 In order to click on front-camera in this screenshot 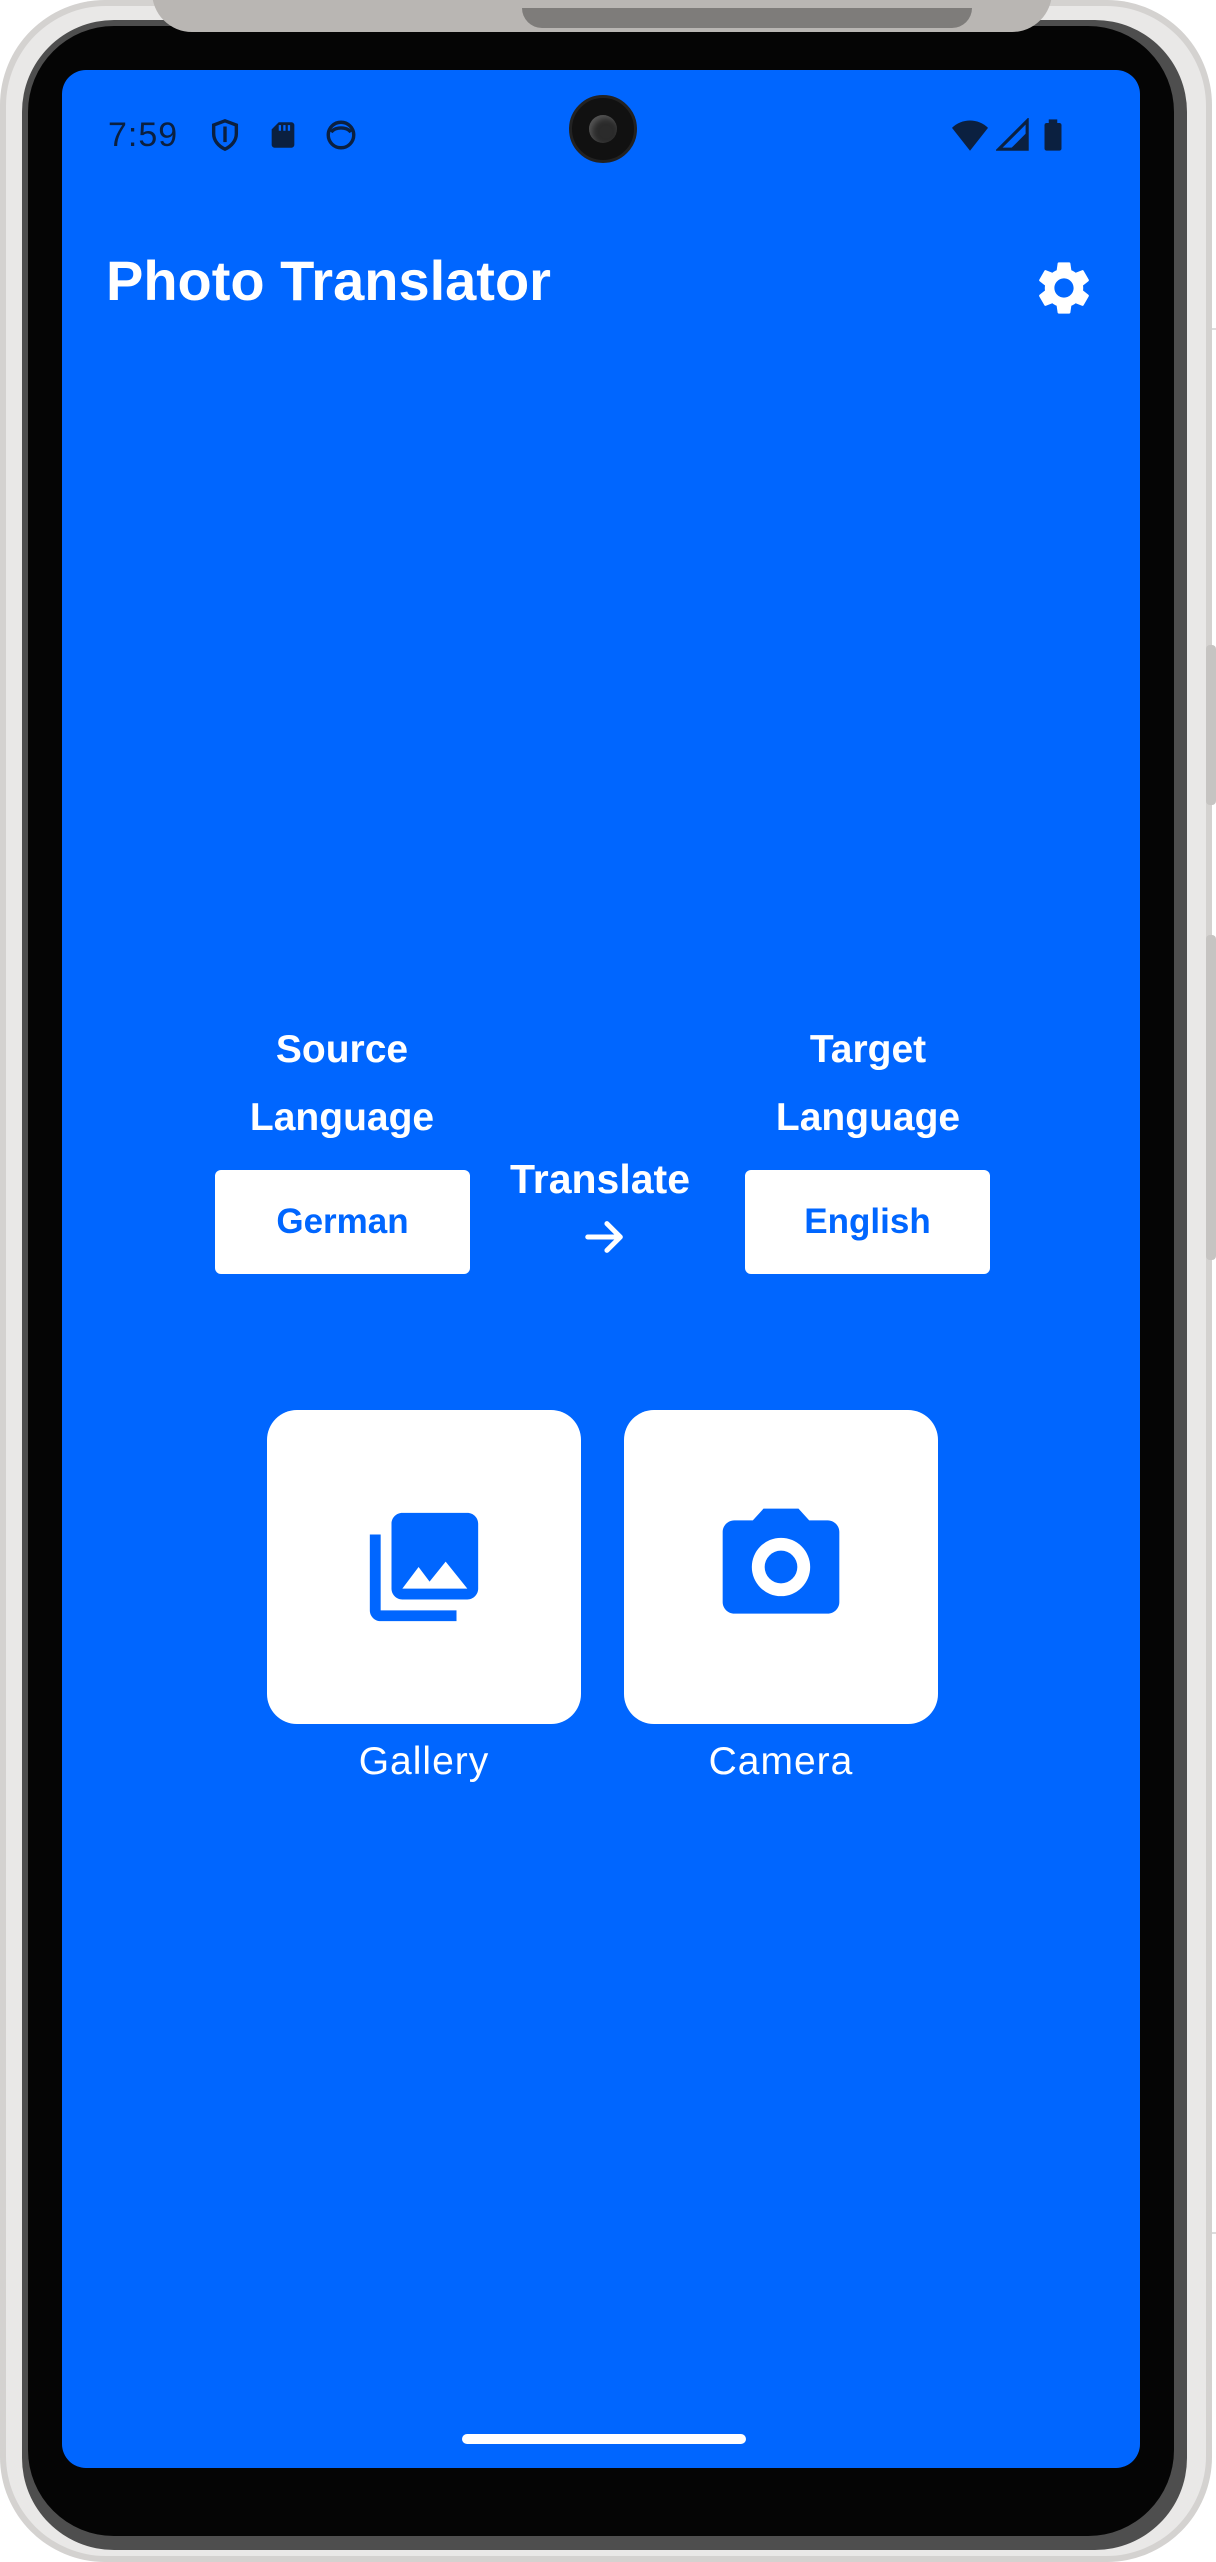, I will do `click(603, 129)`.